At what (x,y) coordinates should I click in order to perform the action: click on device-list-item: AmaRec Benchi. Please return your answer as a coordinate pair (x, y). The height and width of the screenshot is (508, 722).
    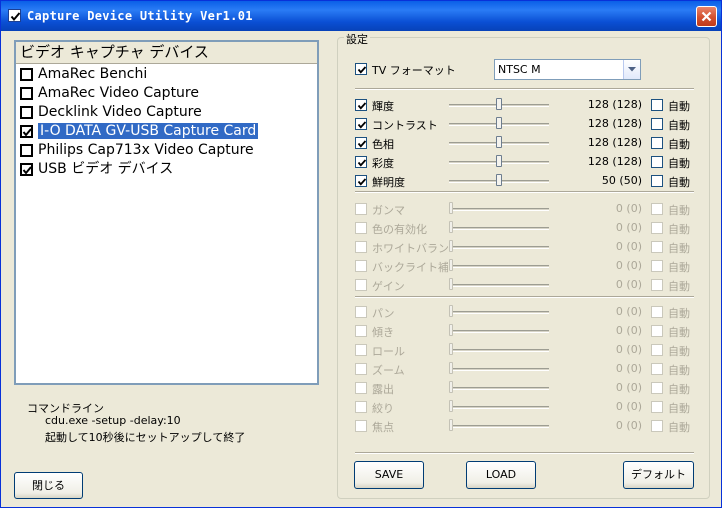
    Looking at the image, I should click on (167, 74).